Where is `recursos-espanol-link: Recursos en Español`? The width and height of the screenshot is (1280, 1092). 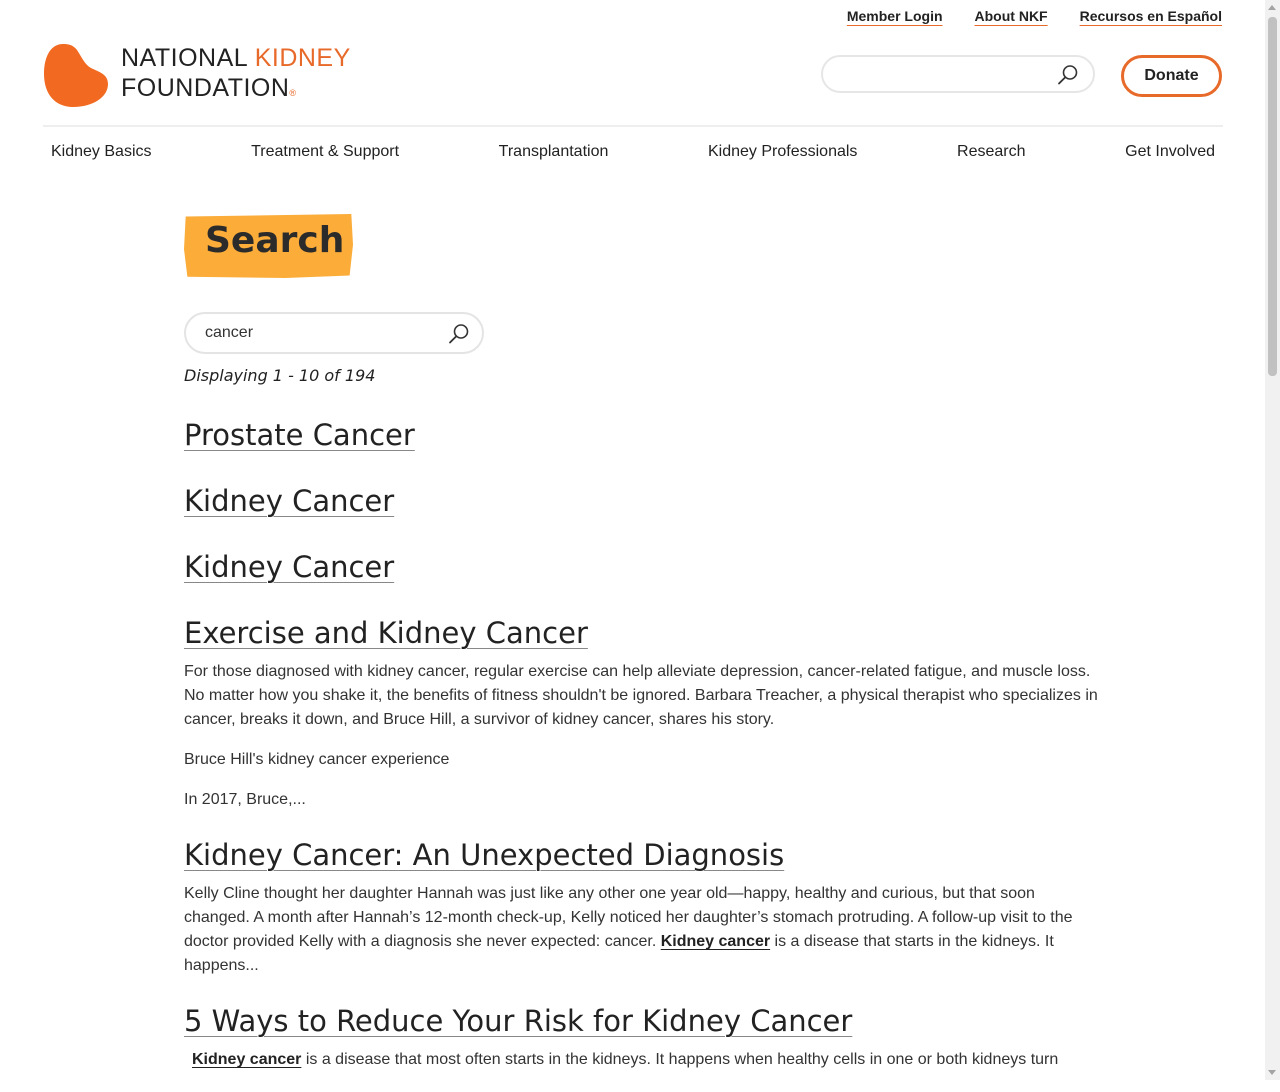
recursos-espanol-link: Recursos en Español is located at coordinates (1151, 16).